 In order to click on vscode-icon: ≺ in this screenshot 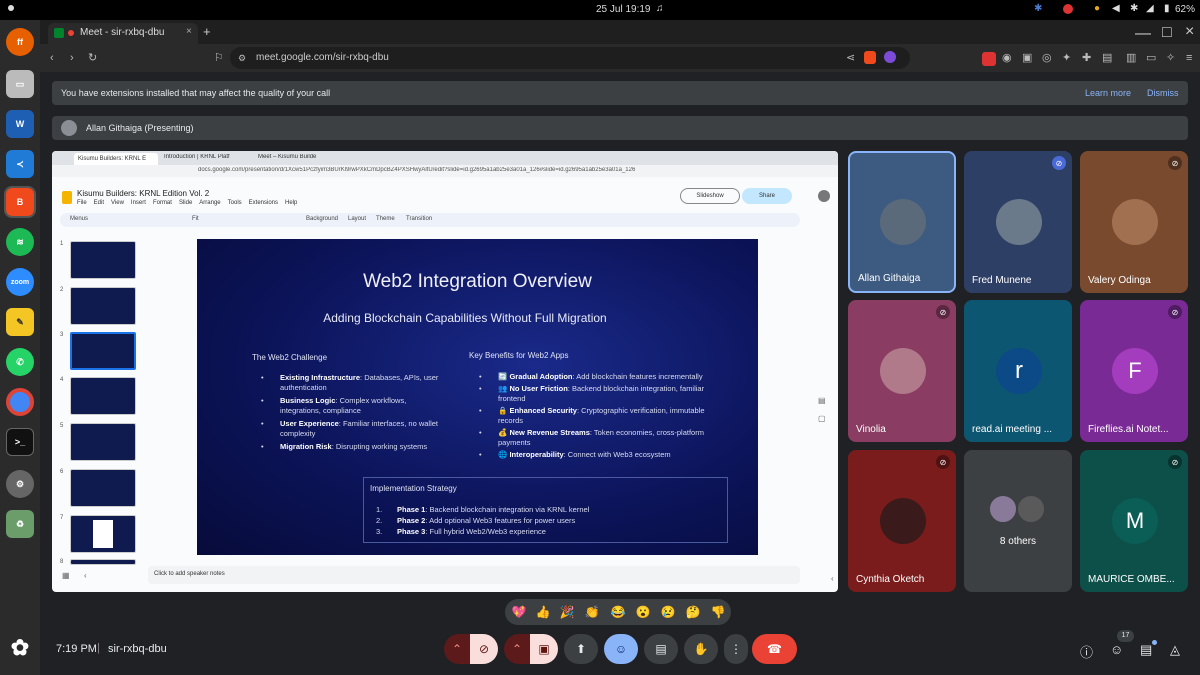, I will do `click(20, 164)`.